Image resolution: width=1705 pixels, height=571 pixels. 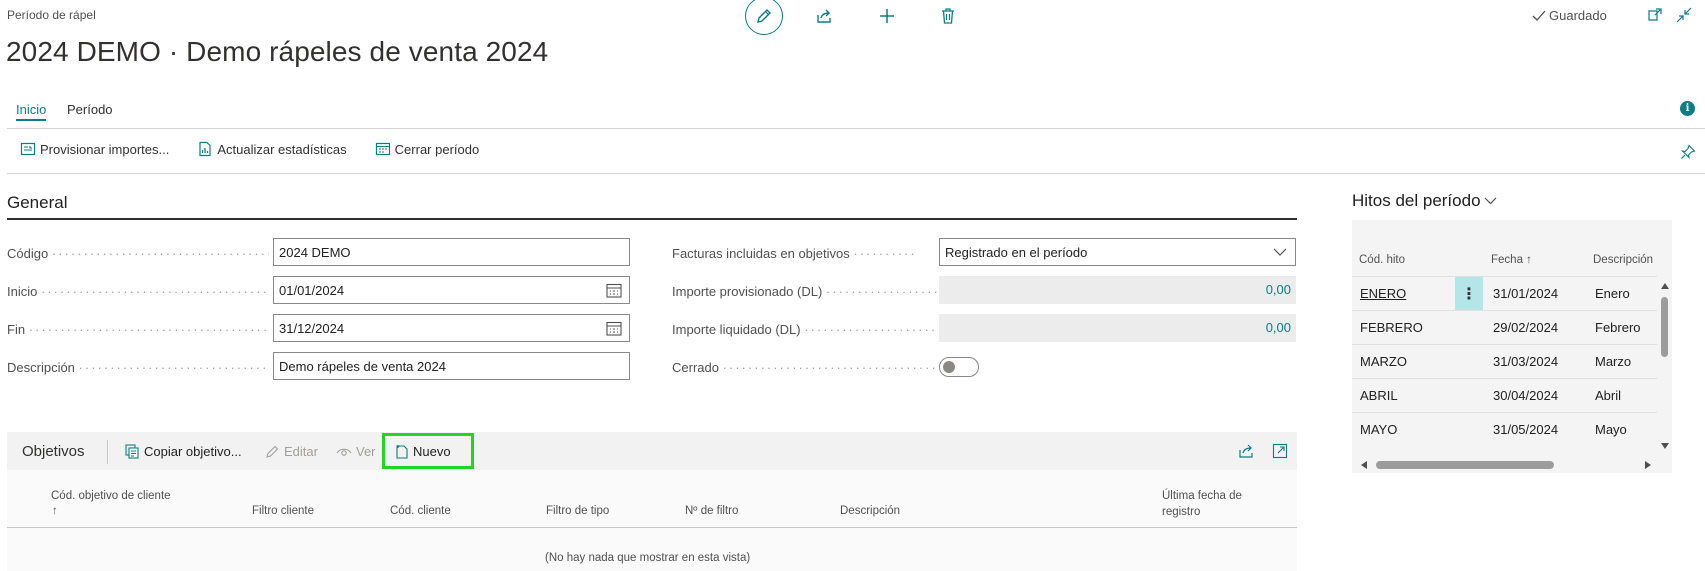 What do you see at coordinates (282, 149) in the screenshot?
I see `update-stats-label: Actualizar estadísticas` at bounding box center [282, 149].